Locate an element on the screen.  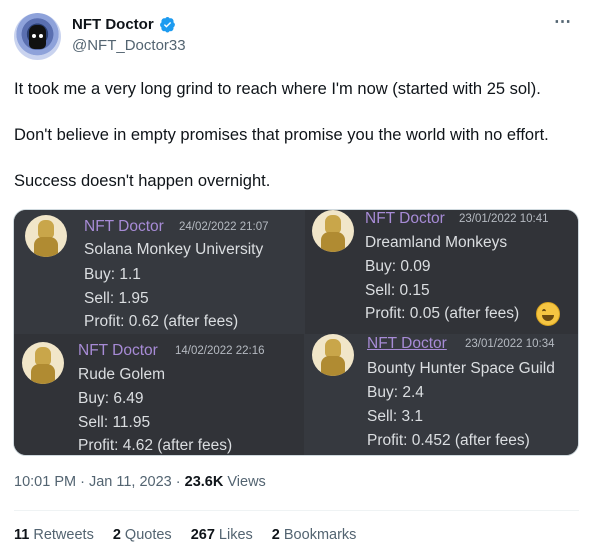
project-name: Solana Monkey University is located at coordinates (174, 249).